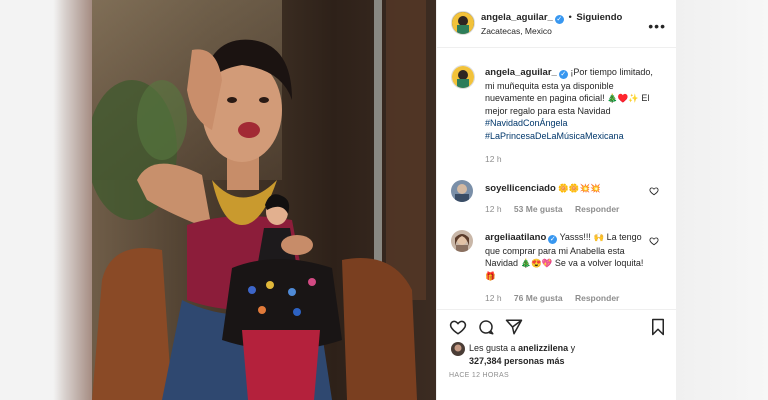 This screenshot has height=400, width=768. I want to click on comment-likes: 76 Me gusta, so click(538, 298).